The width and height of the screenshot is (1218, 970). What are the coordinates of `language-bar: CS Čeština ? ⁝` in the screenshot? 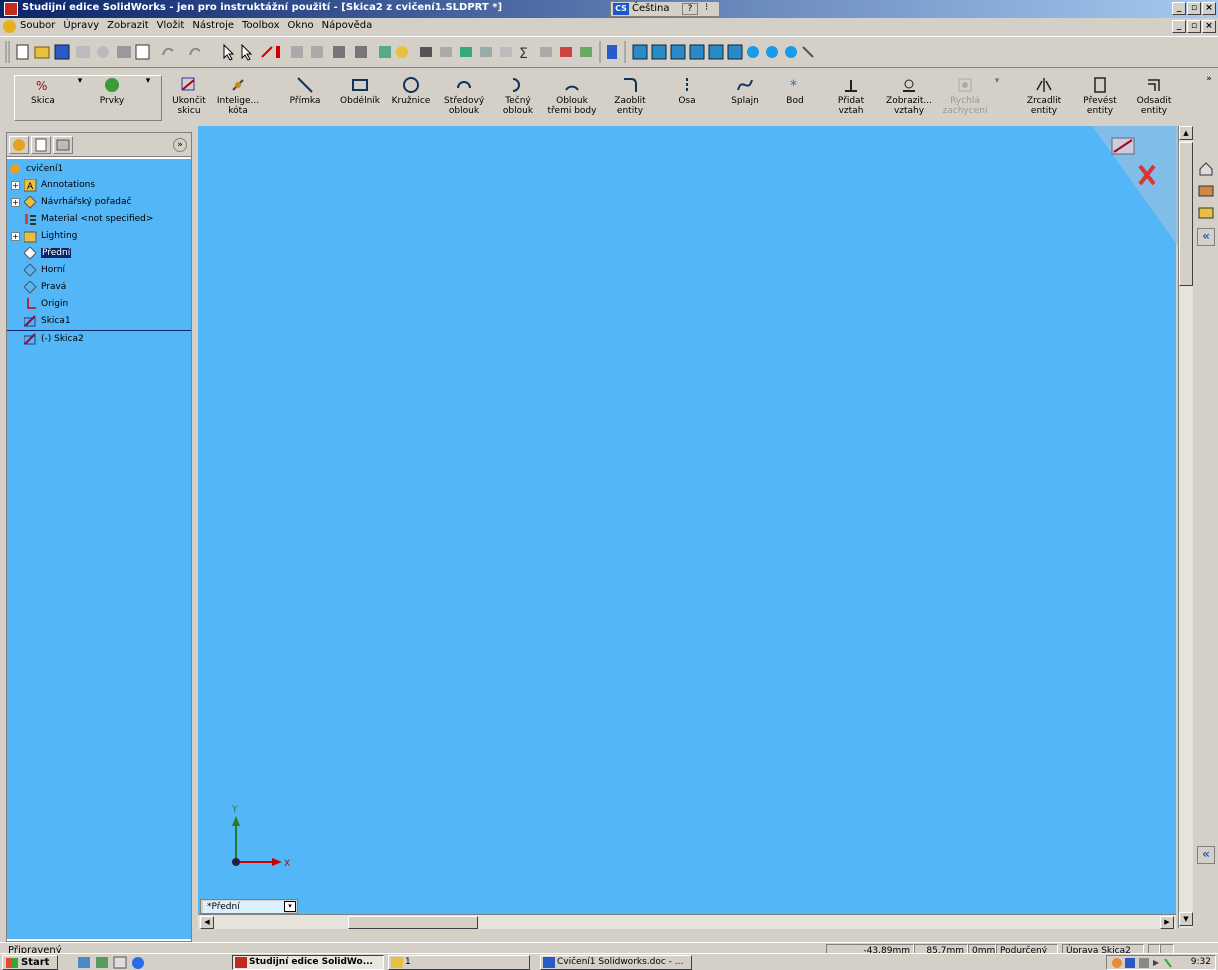 It's located at (665, 9).